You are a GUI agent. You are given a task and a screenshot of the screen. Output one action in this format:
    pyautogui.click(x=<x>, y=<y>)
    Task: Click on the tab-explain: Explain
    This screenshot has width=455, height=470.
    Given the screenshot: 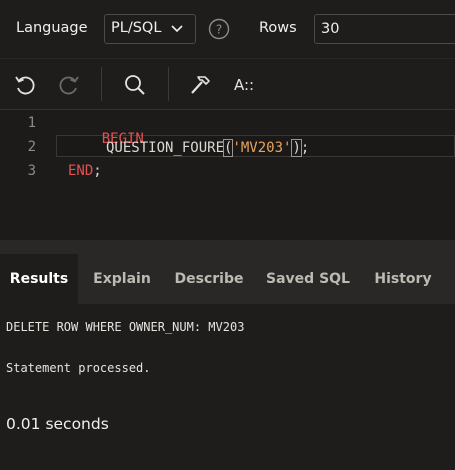 What is the action you would take?
    pyautogui.click(x=122, y=279)
    